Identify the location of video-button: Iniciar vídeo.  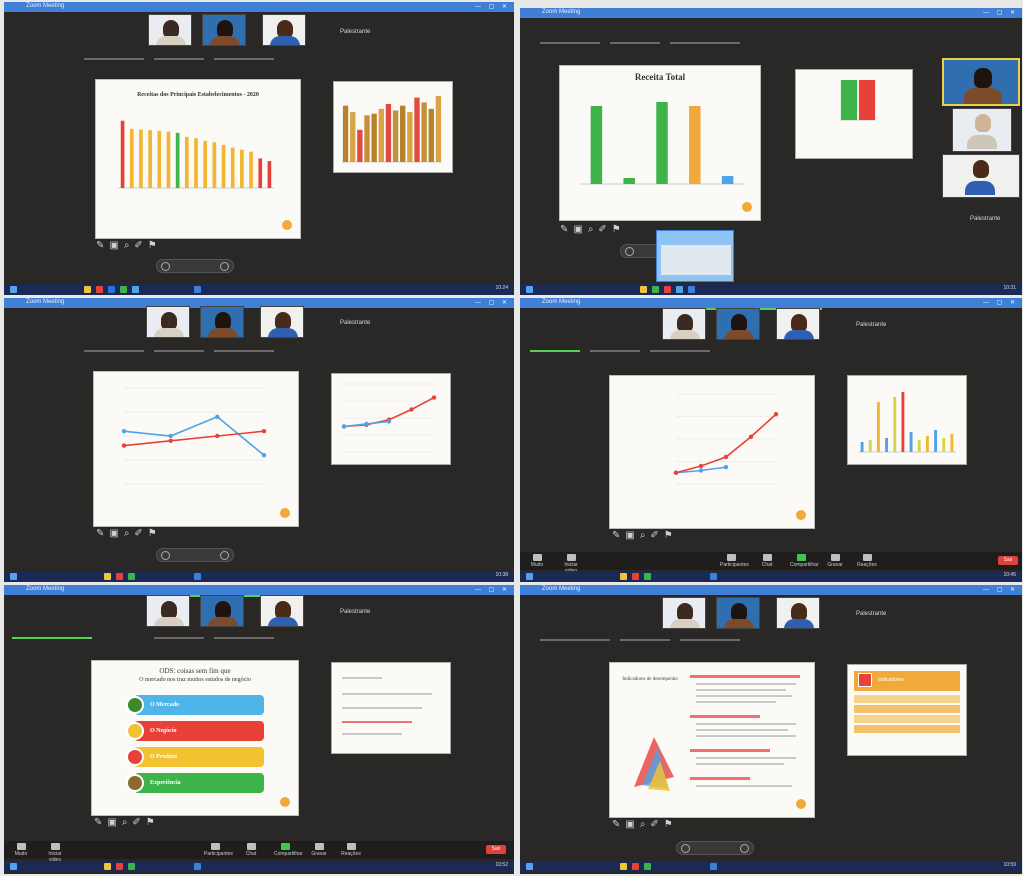
(55, 853).